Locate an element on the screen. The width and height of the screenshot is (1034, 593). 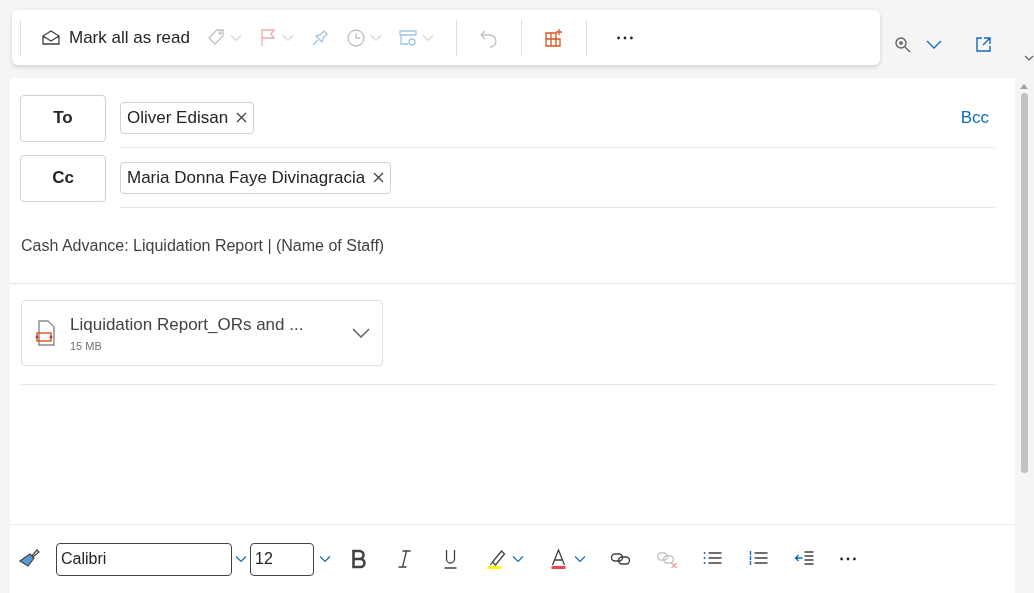
cc-button: Cc is located at coordinates (63, 178).